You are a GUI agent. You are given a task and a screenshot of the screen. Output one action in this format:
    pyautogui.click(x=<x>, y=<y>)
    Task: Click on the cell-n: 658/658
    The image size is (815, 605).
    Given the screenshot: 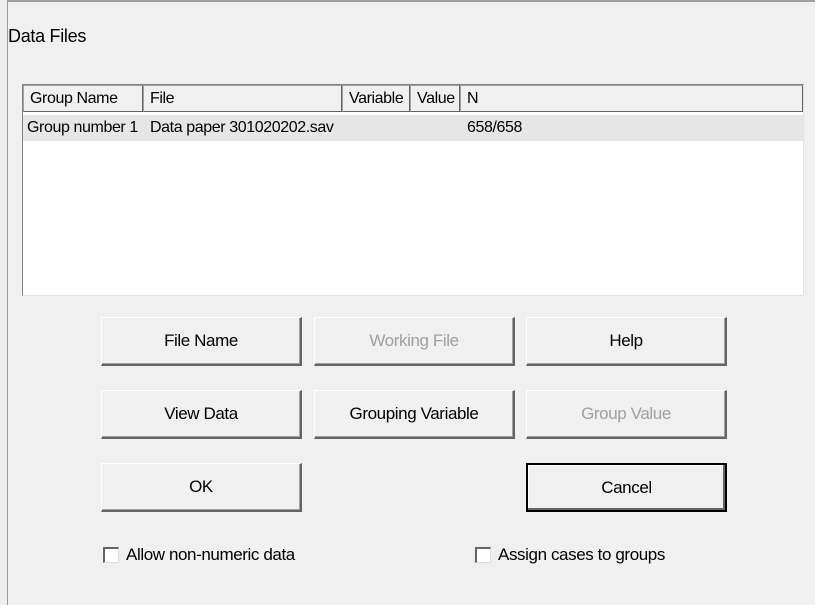 What is the action you would take?
    pyautogui.click(x=495, y=127)
    